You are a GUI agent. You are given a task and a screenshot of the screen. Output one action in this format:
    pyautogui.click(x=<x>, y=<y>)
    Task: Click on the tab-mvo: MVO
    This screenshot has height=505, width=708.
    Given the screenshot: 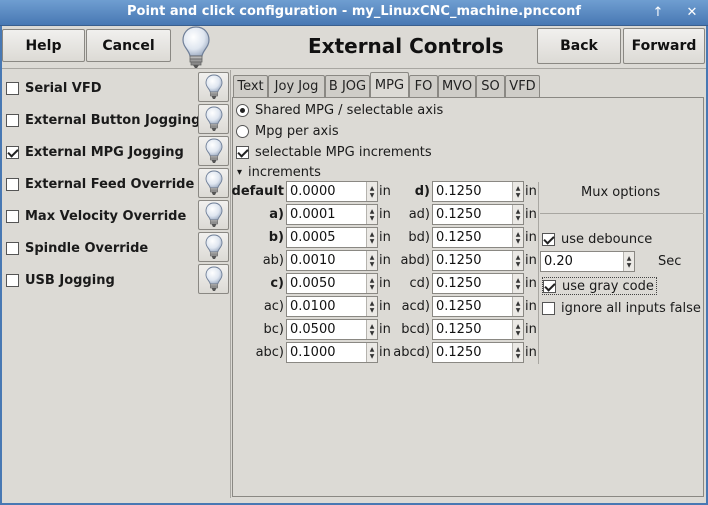 What is the action you would take?
    pyautogui.click(x=457, y=86)
    